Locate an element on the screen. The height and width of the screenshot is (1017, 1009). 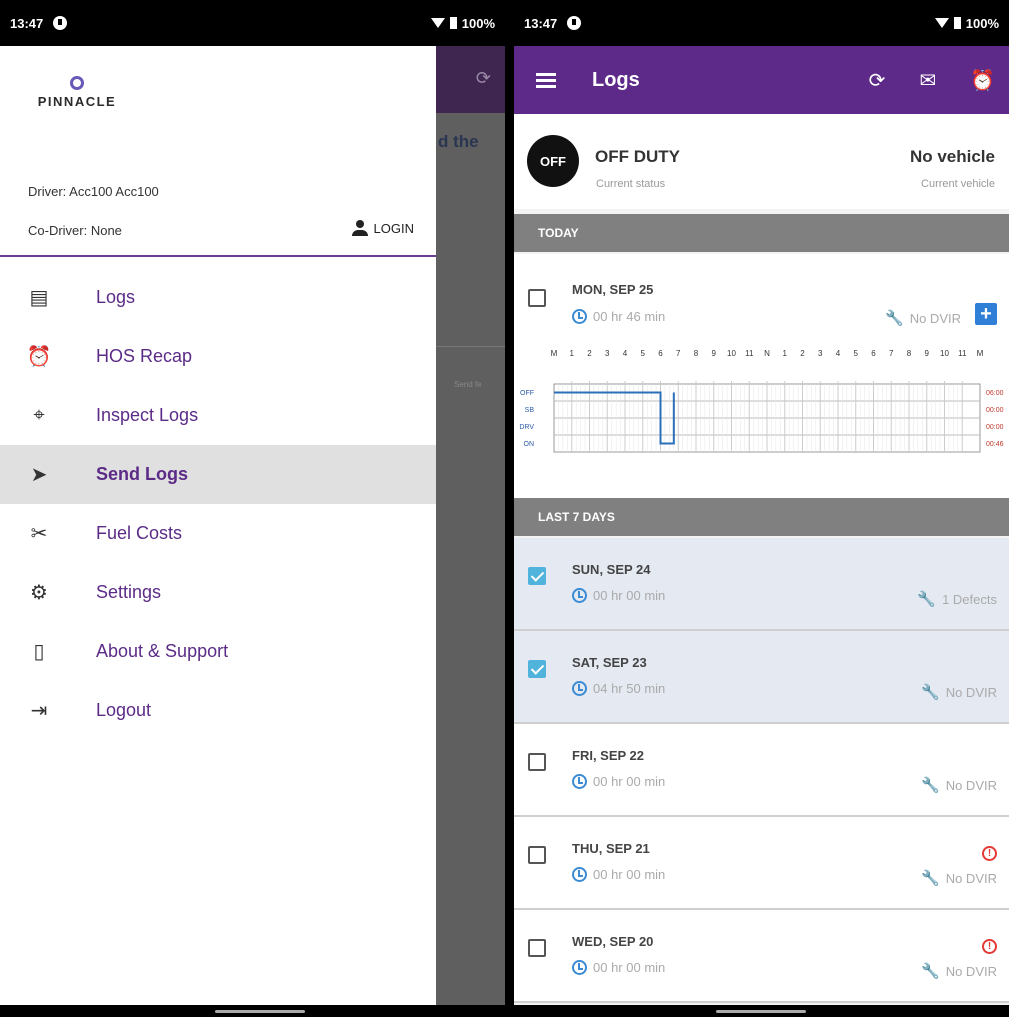
menu-item-label: HOS Recap is located at coordinates (144, 356).